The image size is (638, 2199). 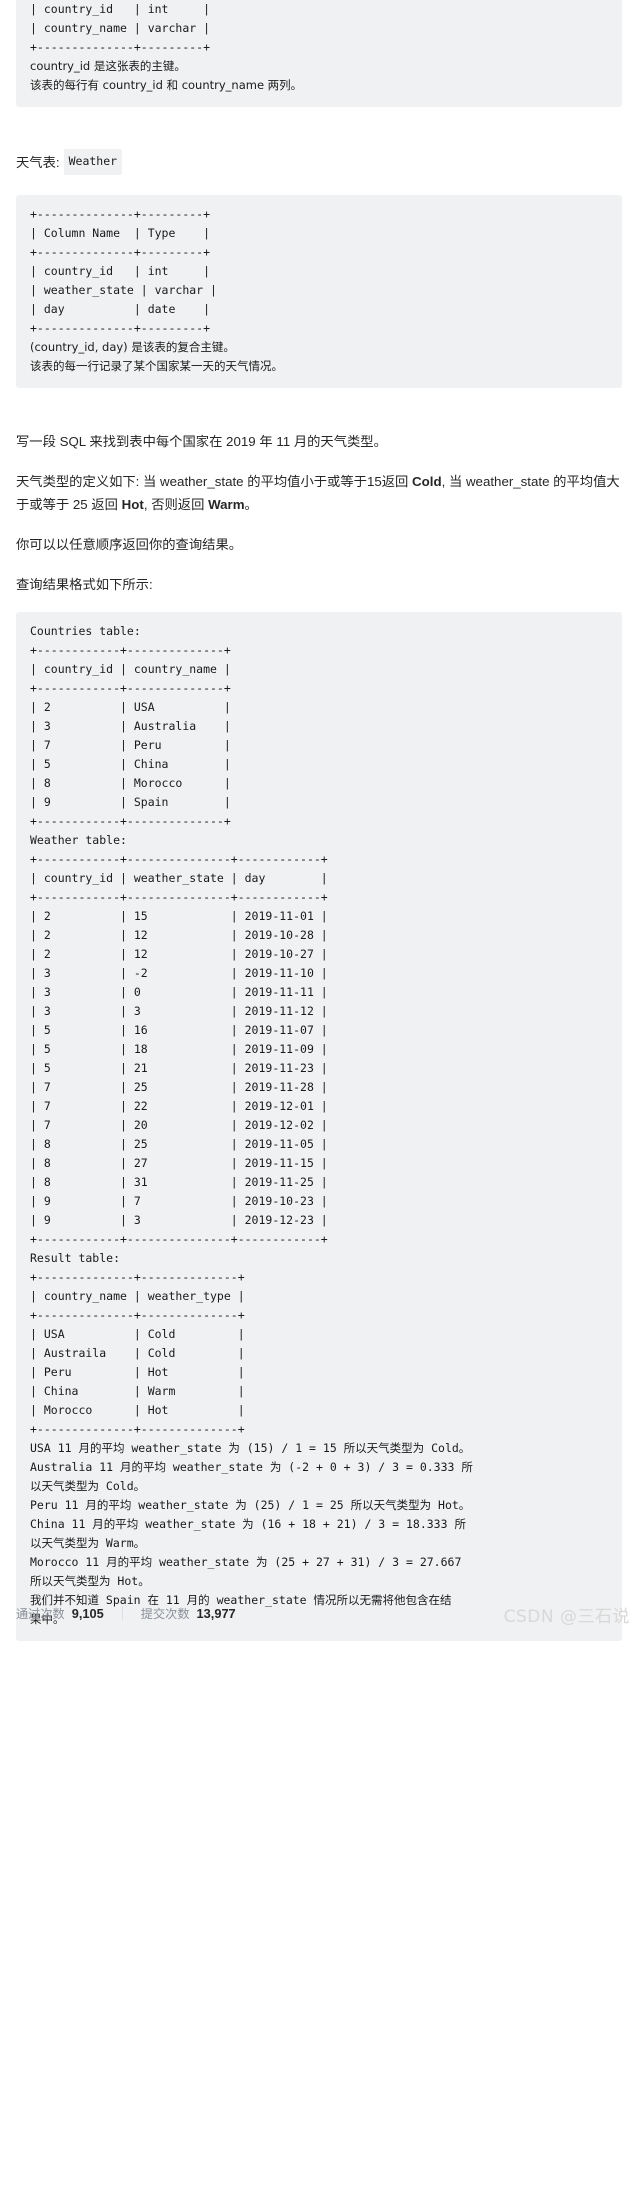 What do you see at coordinates (201, 441) in the screenshot?
I see `prompt-paragraph-1: 写一段 SQL 来找到表中每个国家在 2019 年 11 月的天气类型。` at bounding box center [201, 441].